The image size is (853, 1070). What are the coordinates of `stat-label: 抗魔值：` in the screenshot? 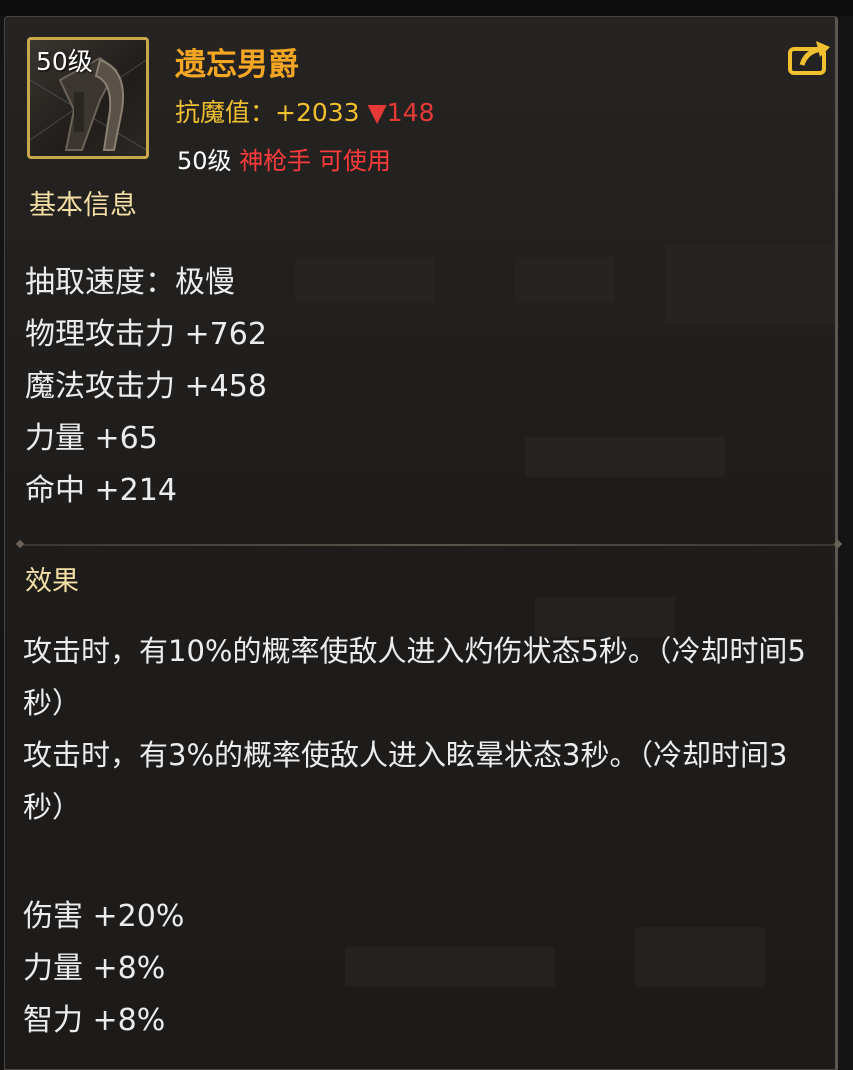 It's located at (225, 112).